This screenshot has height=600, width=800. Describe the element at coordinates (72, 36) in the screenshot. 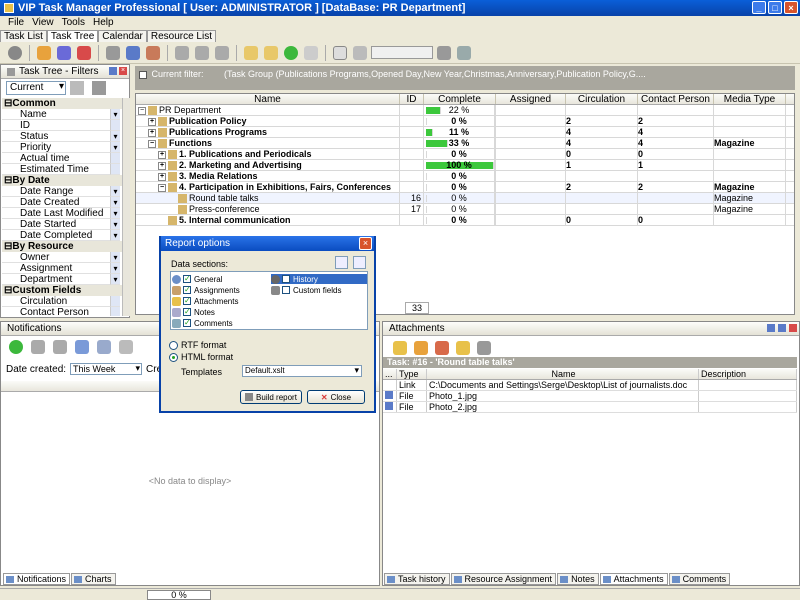

I see `tab-task-tree: Task Tree` at that location.